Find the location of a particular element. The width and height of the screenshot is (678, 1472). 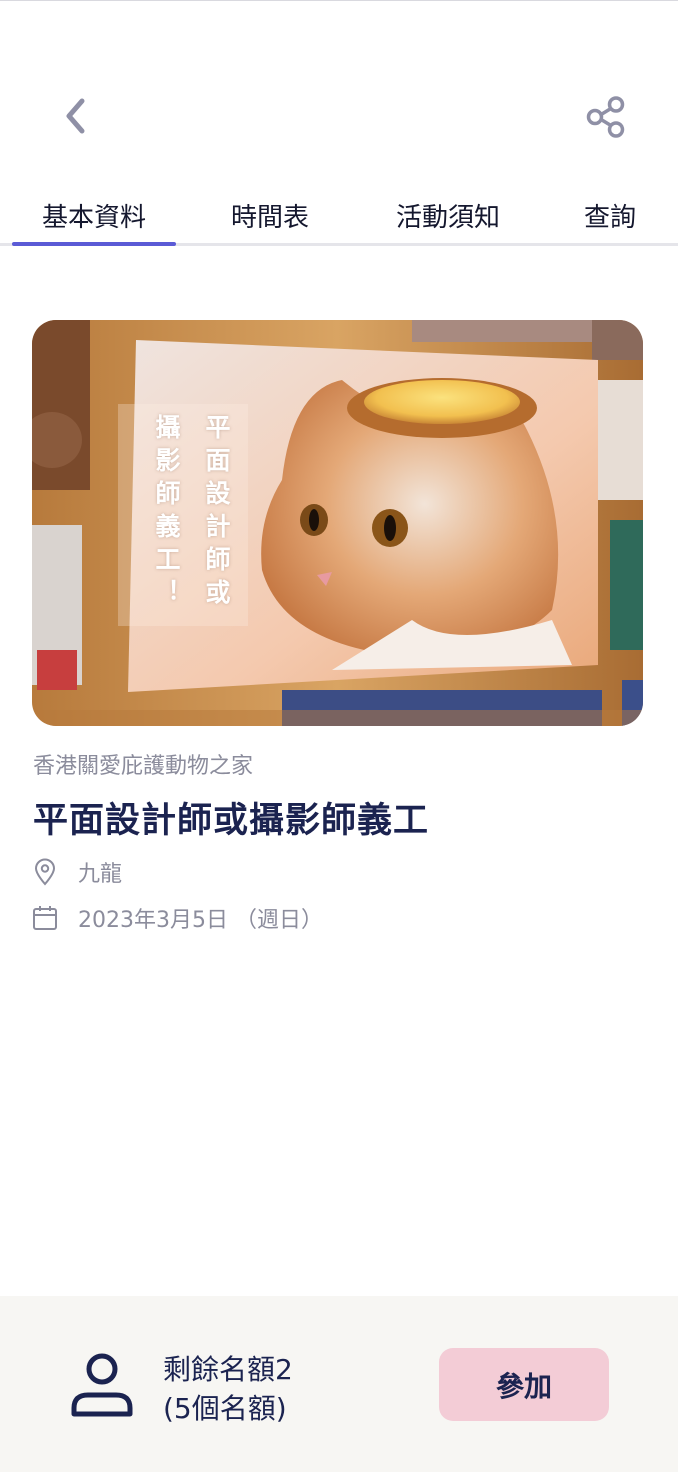

date-row: 2023年3月5日 （週日） is located at coordinates (177, 918).